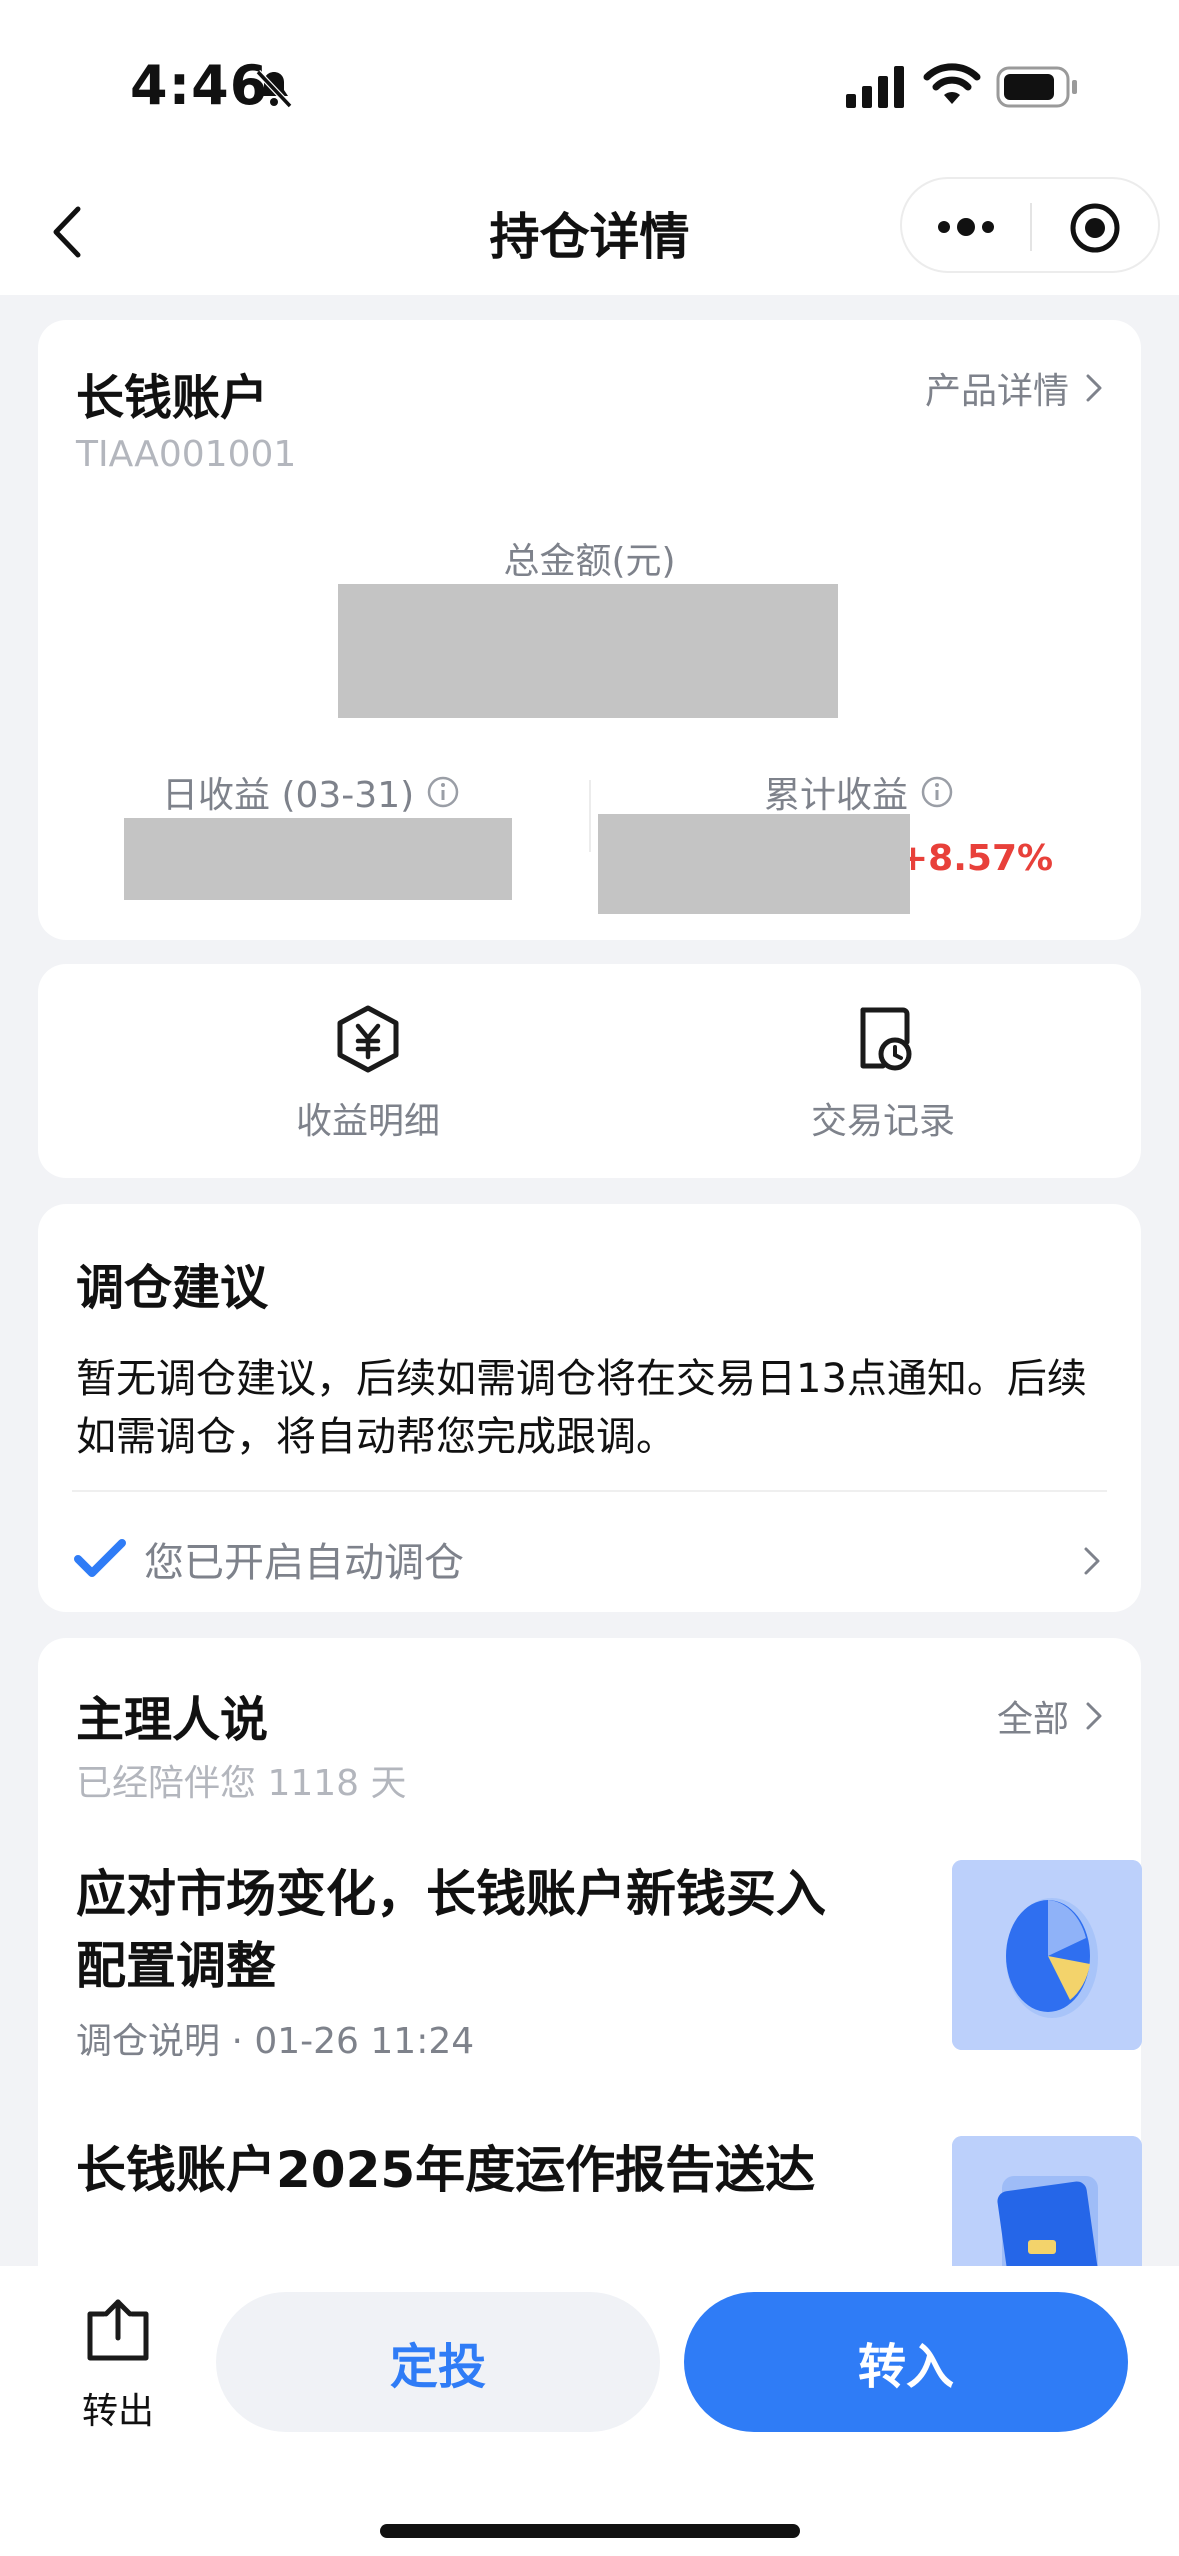  I want to click on yuan-hexagon-icon, so click(368, 1039).